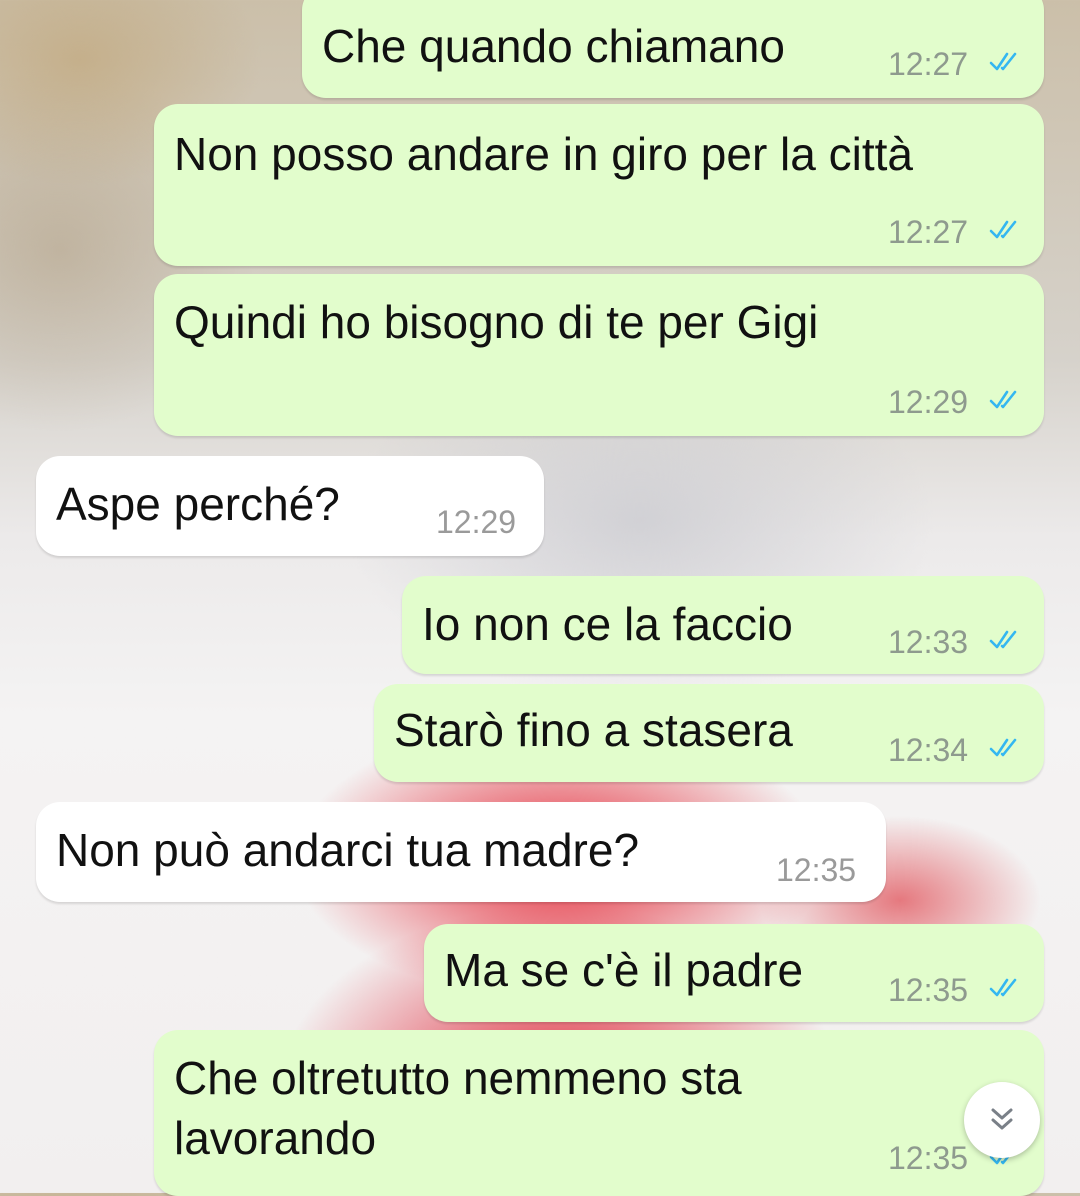 This screenshot has width=1080, height=1196. I want to click on message-text: Non posso andare in giro per la città, so click(543, 154).